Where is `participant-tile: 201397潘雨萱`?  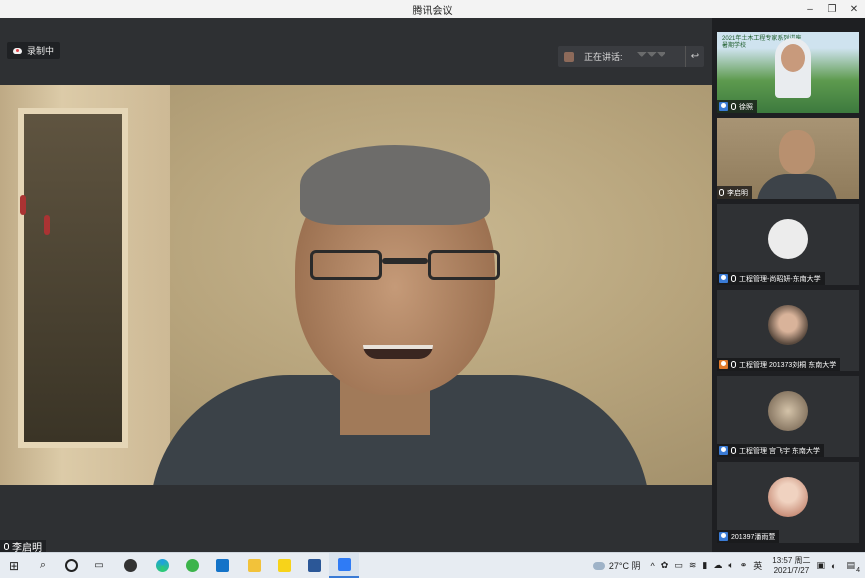
participant-tile: 201397潘雨萱 is located at coordinates (788, 502).